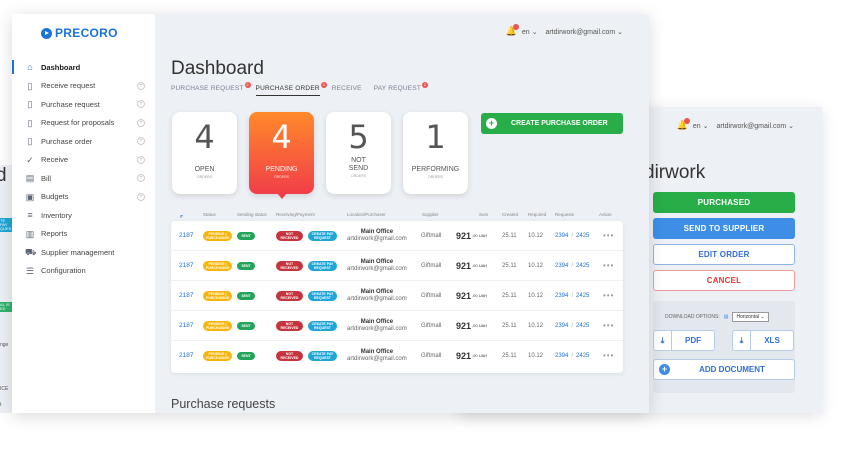 The width and height of the screenshot is (843, 469). I want to click on sidebar-item-receive: ✓ Receive +, so click(83, 160).